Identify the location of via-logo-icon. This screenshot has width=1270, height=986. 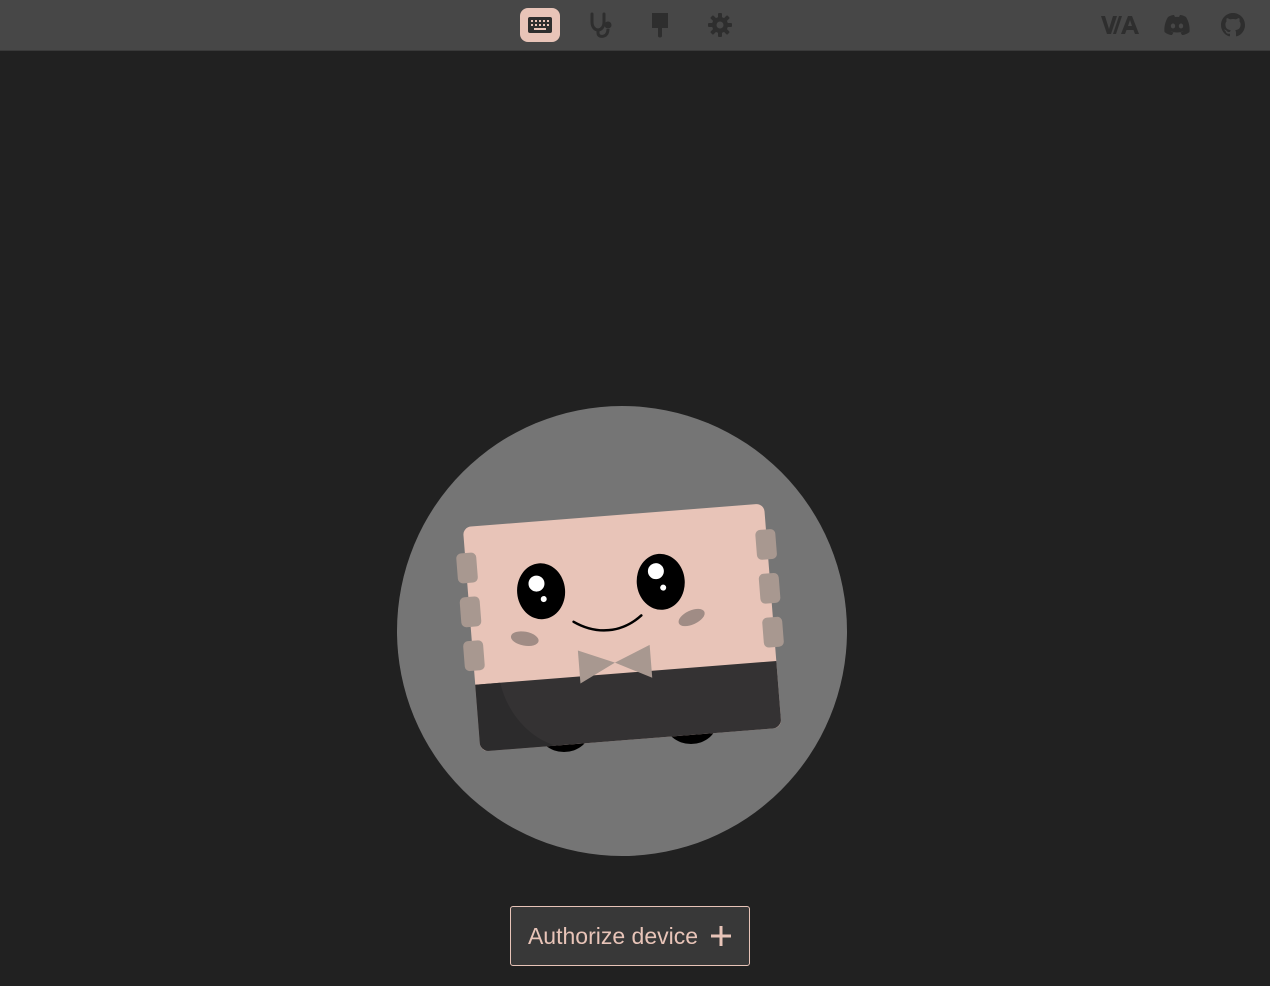
(1120, 25).